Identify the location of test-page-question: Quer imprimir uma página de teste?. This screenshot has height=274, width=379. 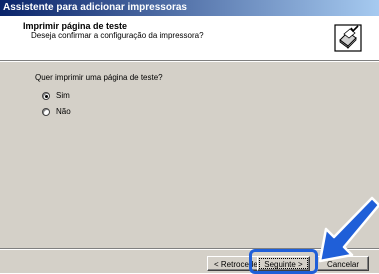
(99, 77).